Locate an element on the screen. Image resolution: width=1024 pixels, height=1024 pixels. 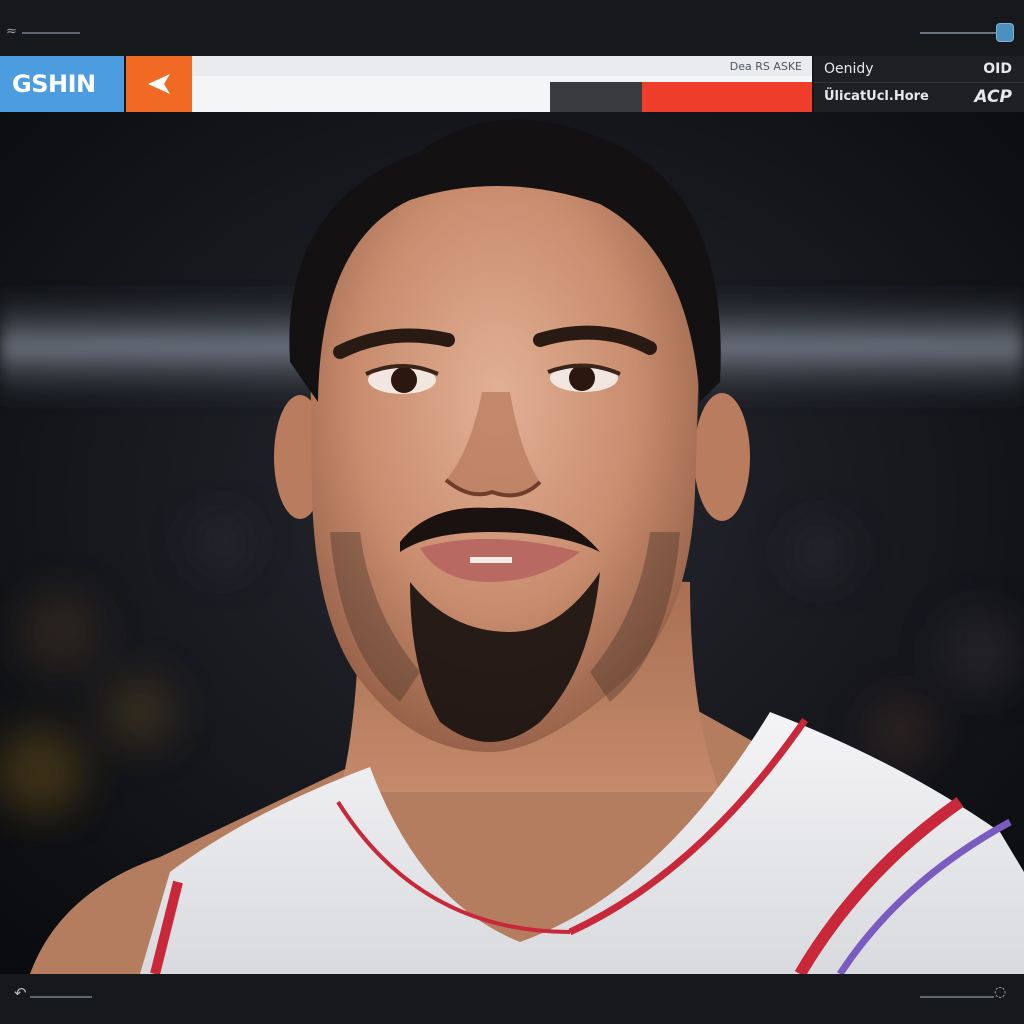
info-row: ÜlicatUcl.Hore ACP is located at coordinates (919, 97).